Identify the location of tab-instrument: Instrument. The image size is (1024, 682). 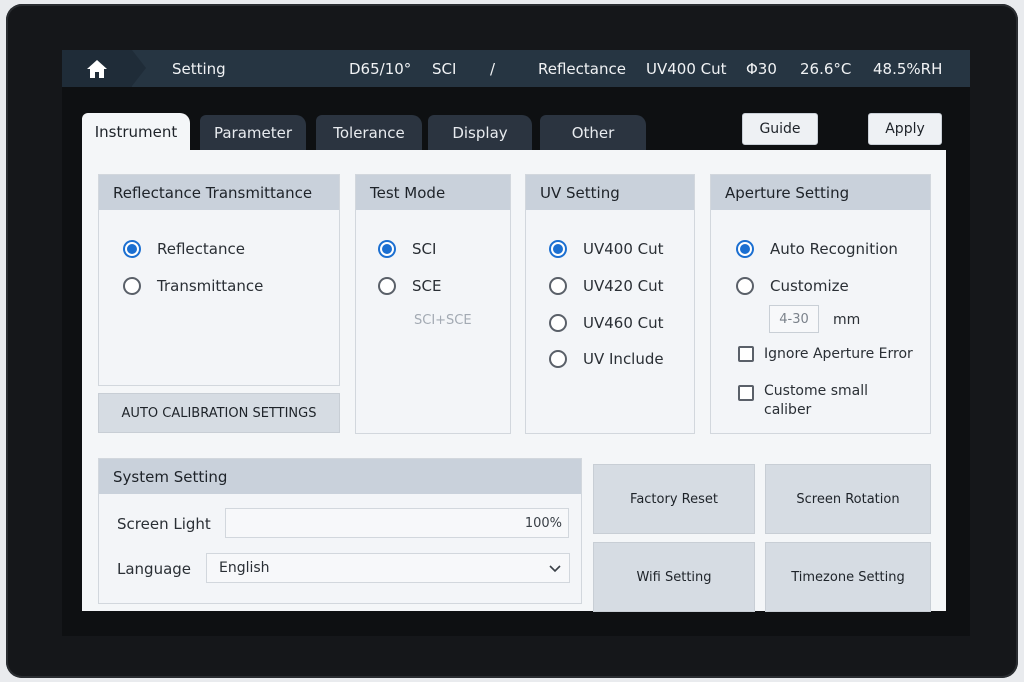
(136, 132).